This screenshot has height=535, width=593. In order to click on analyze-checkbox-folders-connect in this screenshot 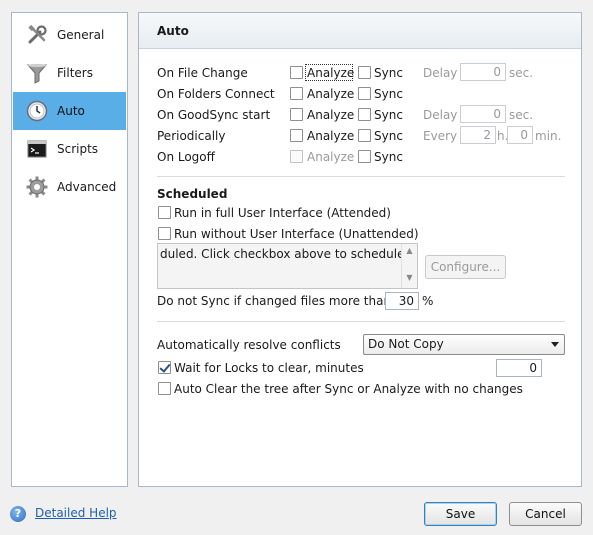, I will do `click(296, 93)`.